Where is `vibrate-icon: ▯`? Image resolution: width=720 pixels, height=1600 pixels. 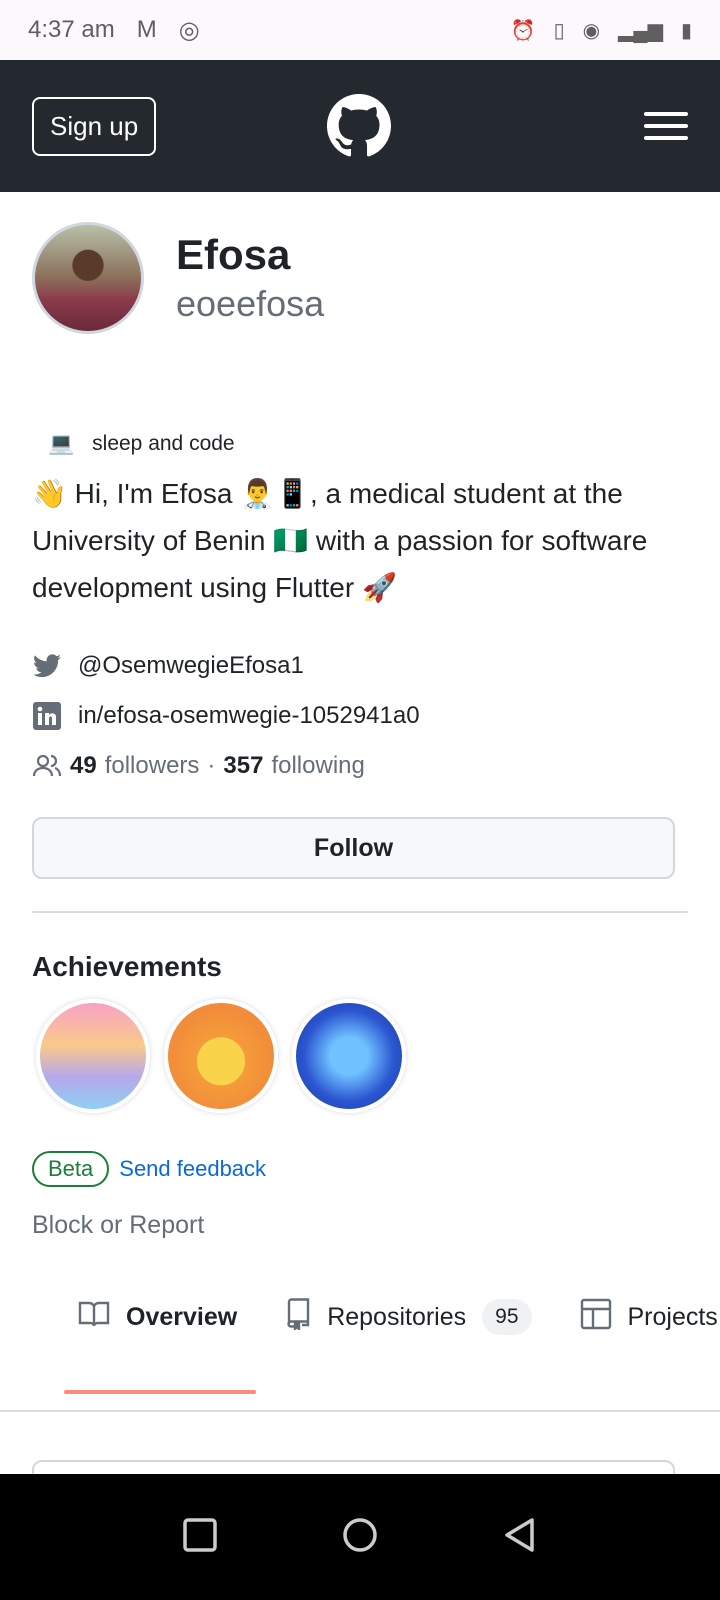 vibrate-icon: ▯ is located at coordinates (559, 30).